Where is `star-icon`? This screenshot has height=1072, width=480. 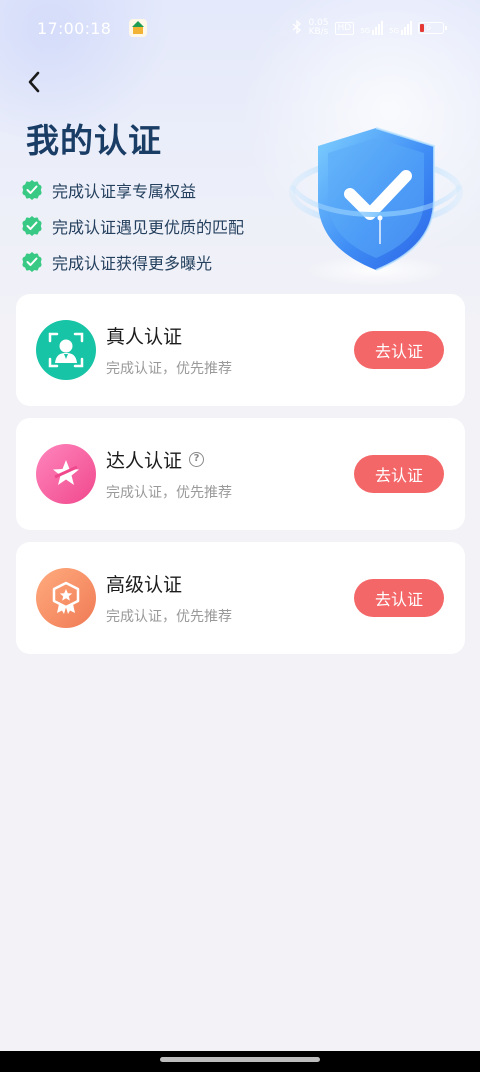 star-icon is located at coordinates (66, 474).